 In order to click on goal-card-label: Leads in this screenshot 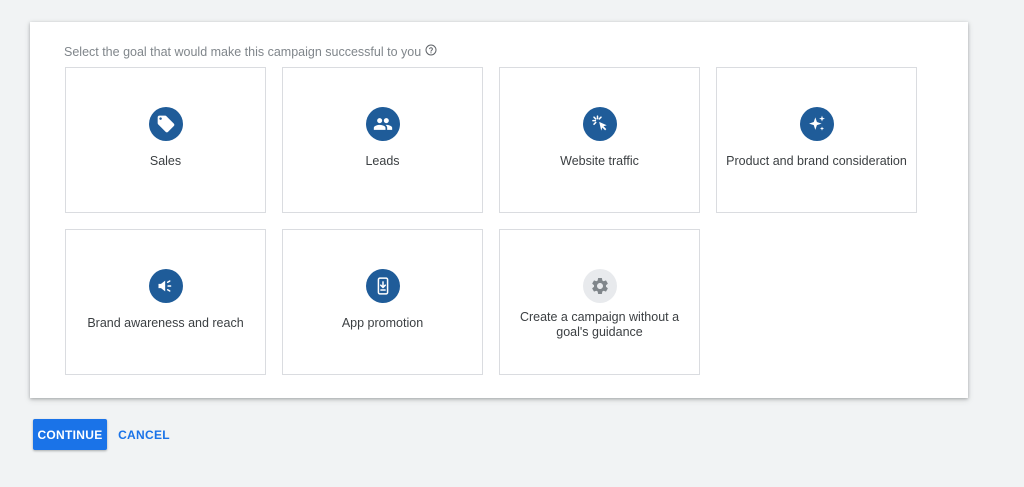, I will do `click(382, 161)`.